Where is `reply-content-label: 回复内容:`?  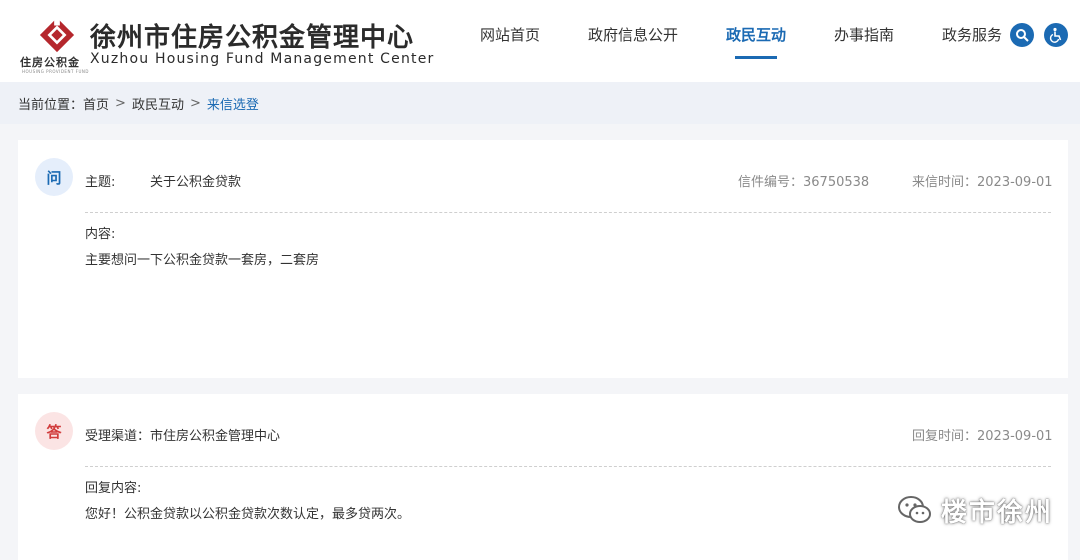 reply-content-label: 回复内容: is located at coordinates (113, 488).